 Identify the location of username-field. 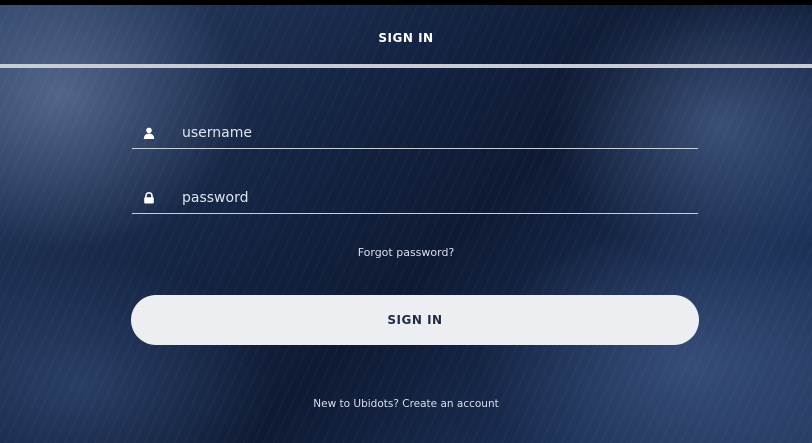
(415, 133).